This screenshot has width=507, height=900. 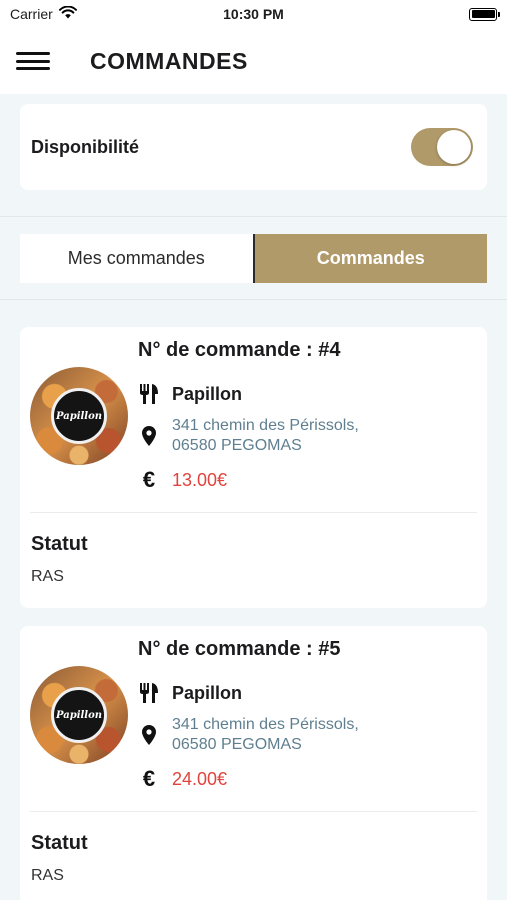 I want to click on order-price: 24.00€, so click(x=200, y=779).